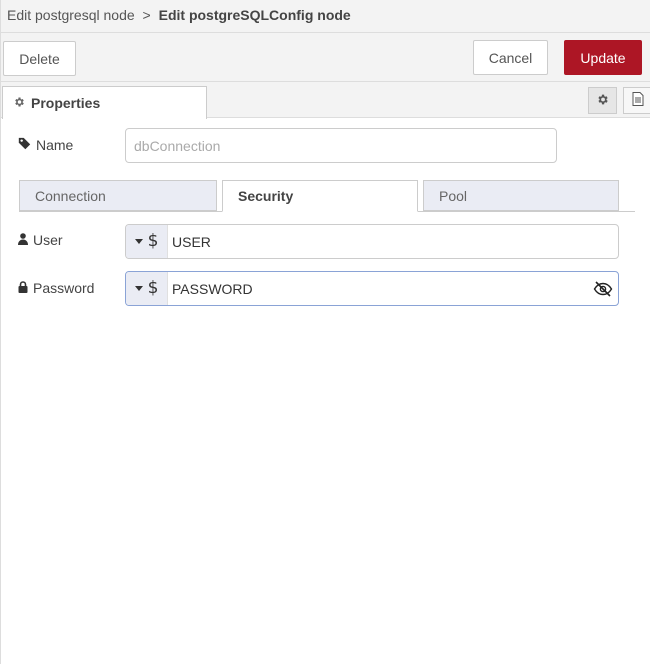 The width and height of the screenshot is (650, 664). I want to click on name-label-text: Name, so click(55, 145).